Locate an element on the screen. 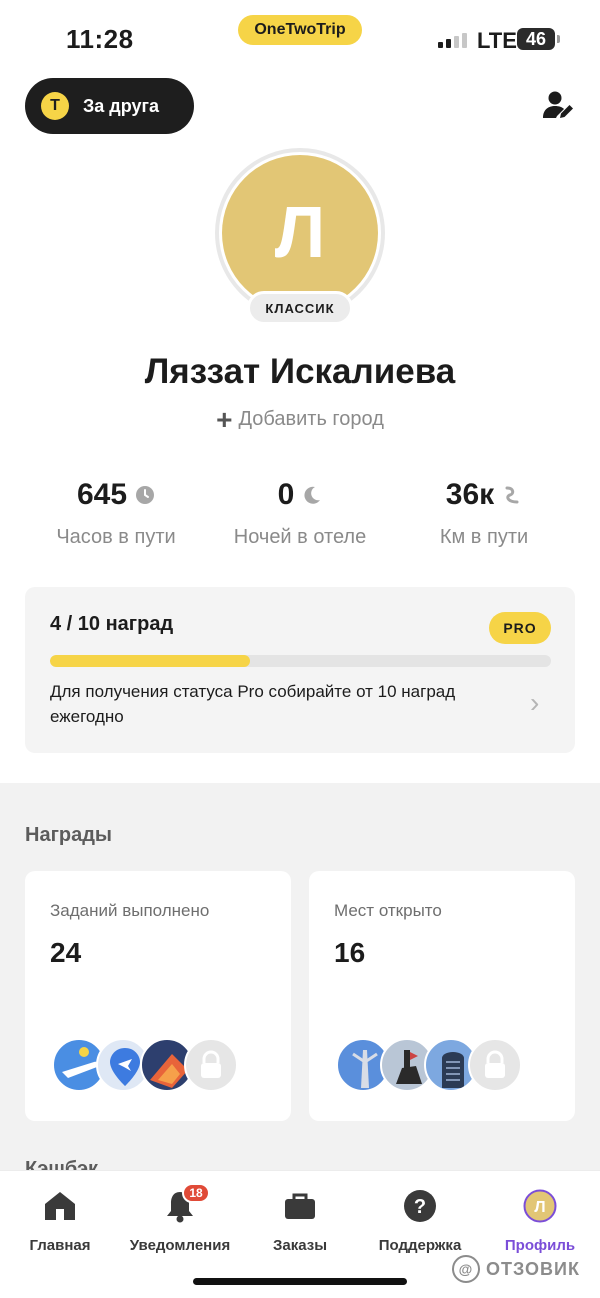  rewards-count: 4 / 10 наград is located at coordinates (112, 624).